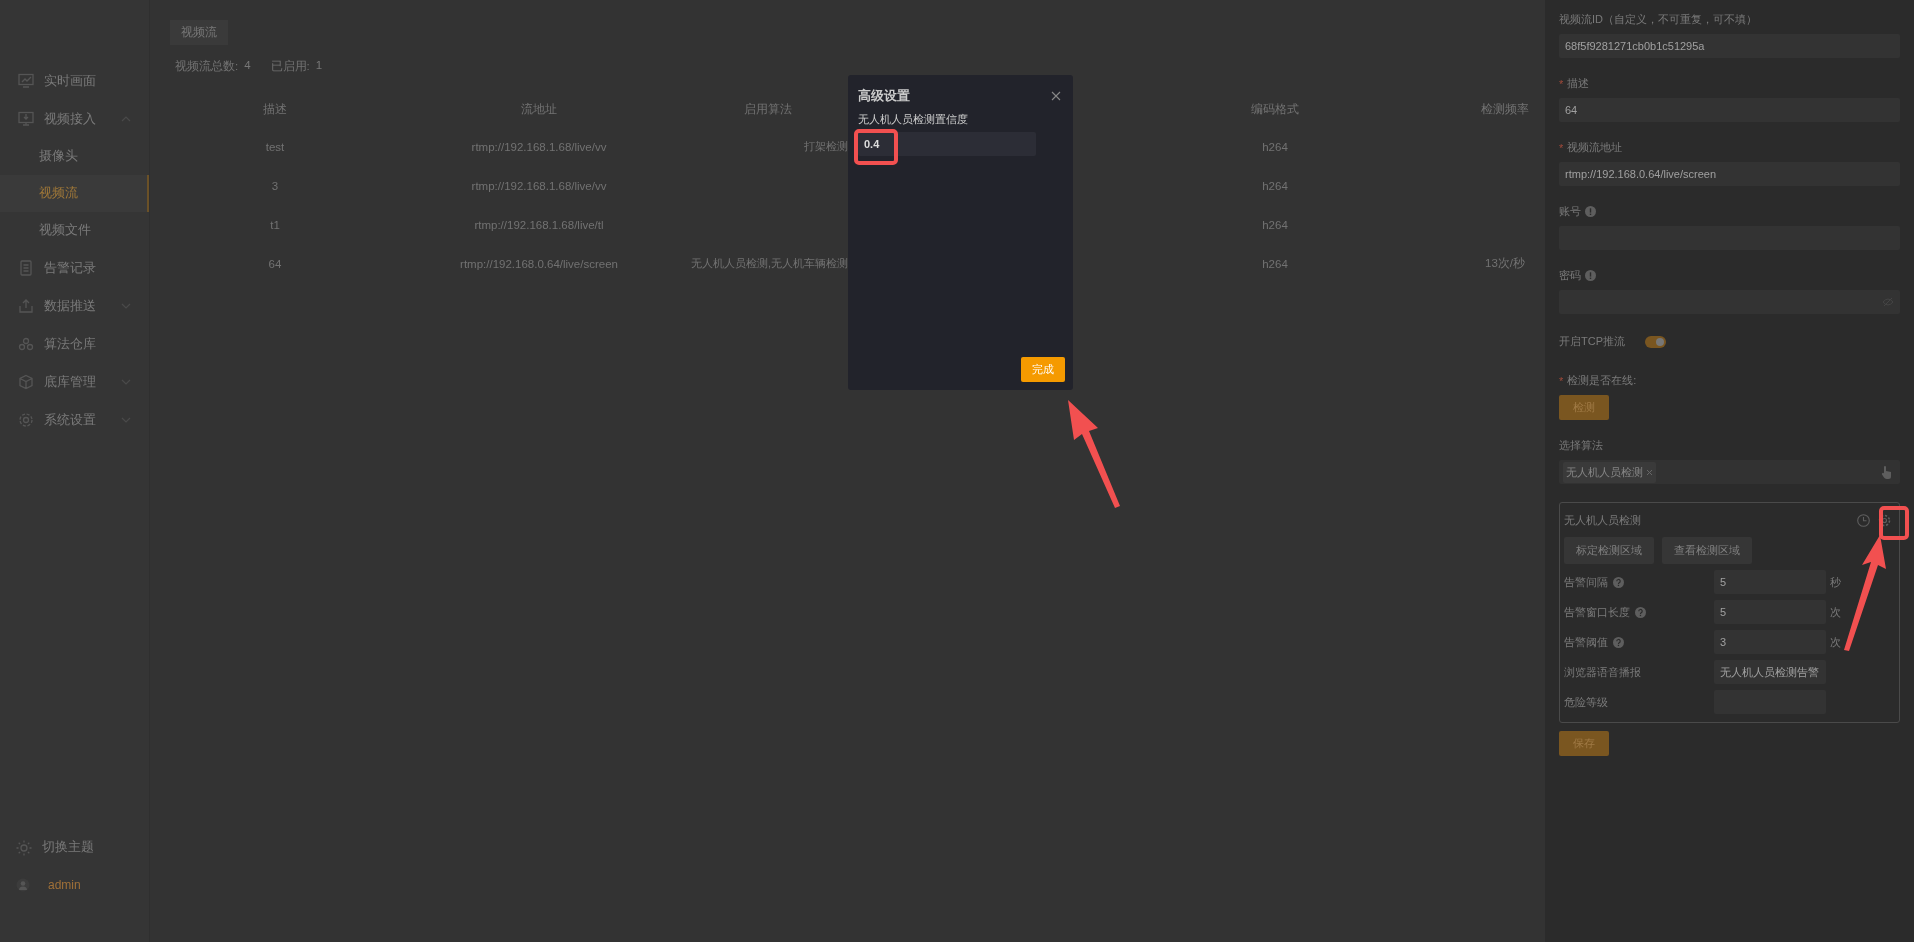 The width and height of the screenshot is (1914, 942). What do you see at coordinates (74, 344) in the screenshot?
I see `sidebar-item: 算法仓库` at bounding box center [74, 344].